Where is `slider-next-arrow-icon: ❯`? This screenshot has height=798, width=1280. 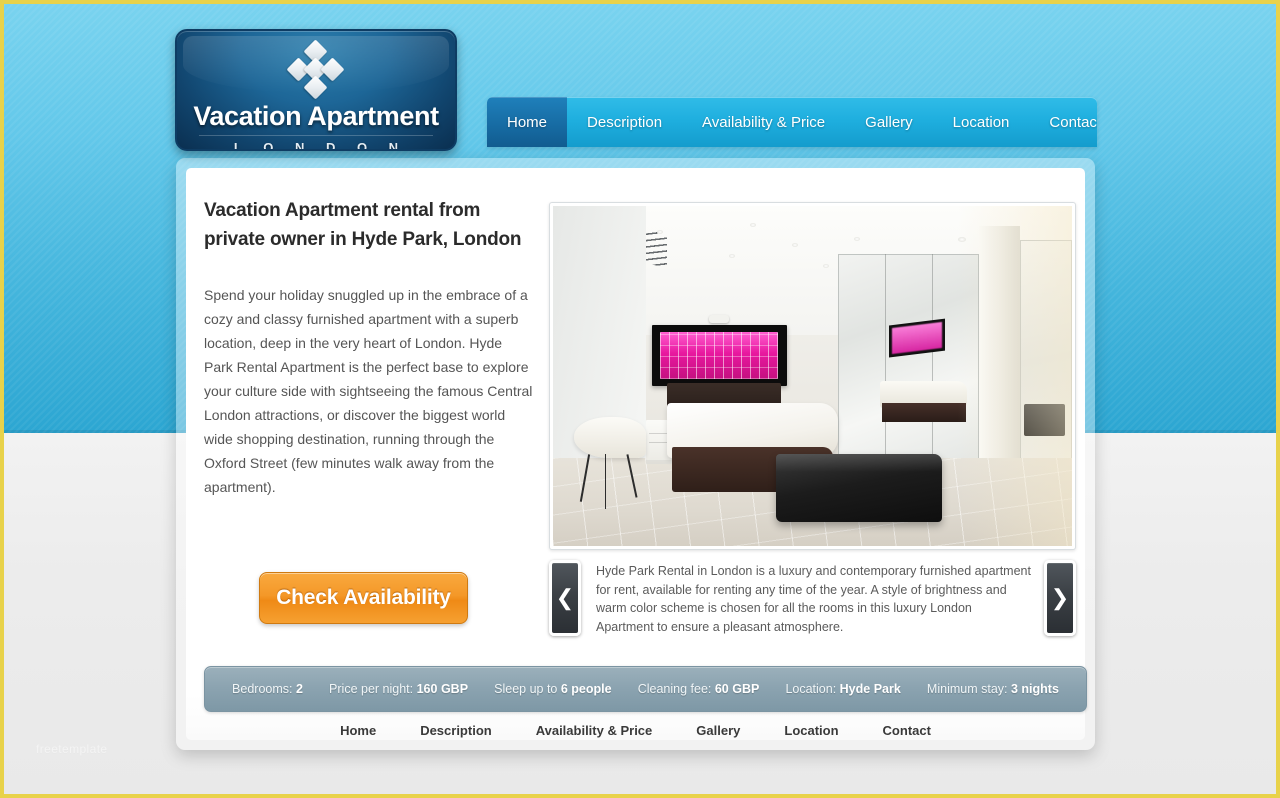 slider-next-arrow-icon: ❯ is located at coordinates (1060, 598).